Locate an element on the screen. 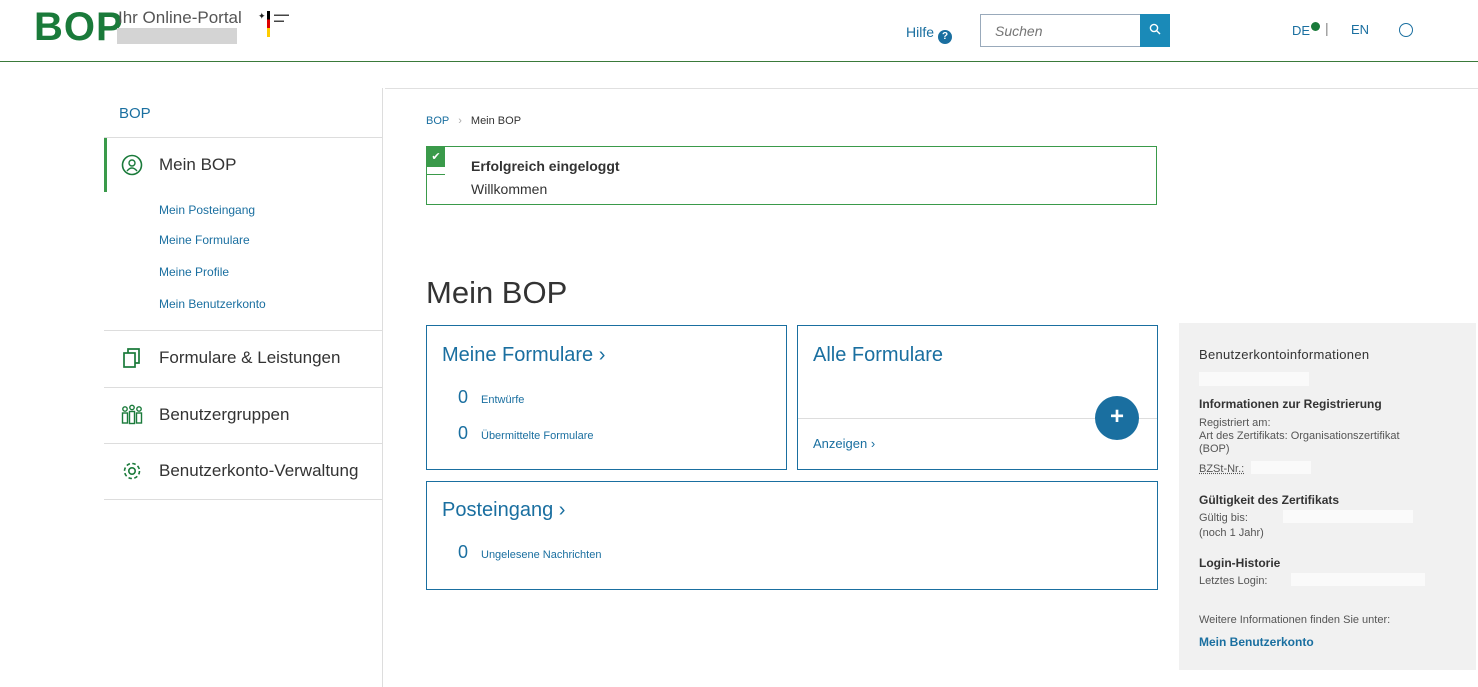 The height and width of the screenshot is (687, 1478). valid-until-label: Gültig bis: is located at coordinates (1223, 518).